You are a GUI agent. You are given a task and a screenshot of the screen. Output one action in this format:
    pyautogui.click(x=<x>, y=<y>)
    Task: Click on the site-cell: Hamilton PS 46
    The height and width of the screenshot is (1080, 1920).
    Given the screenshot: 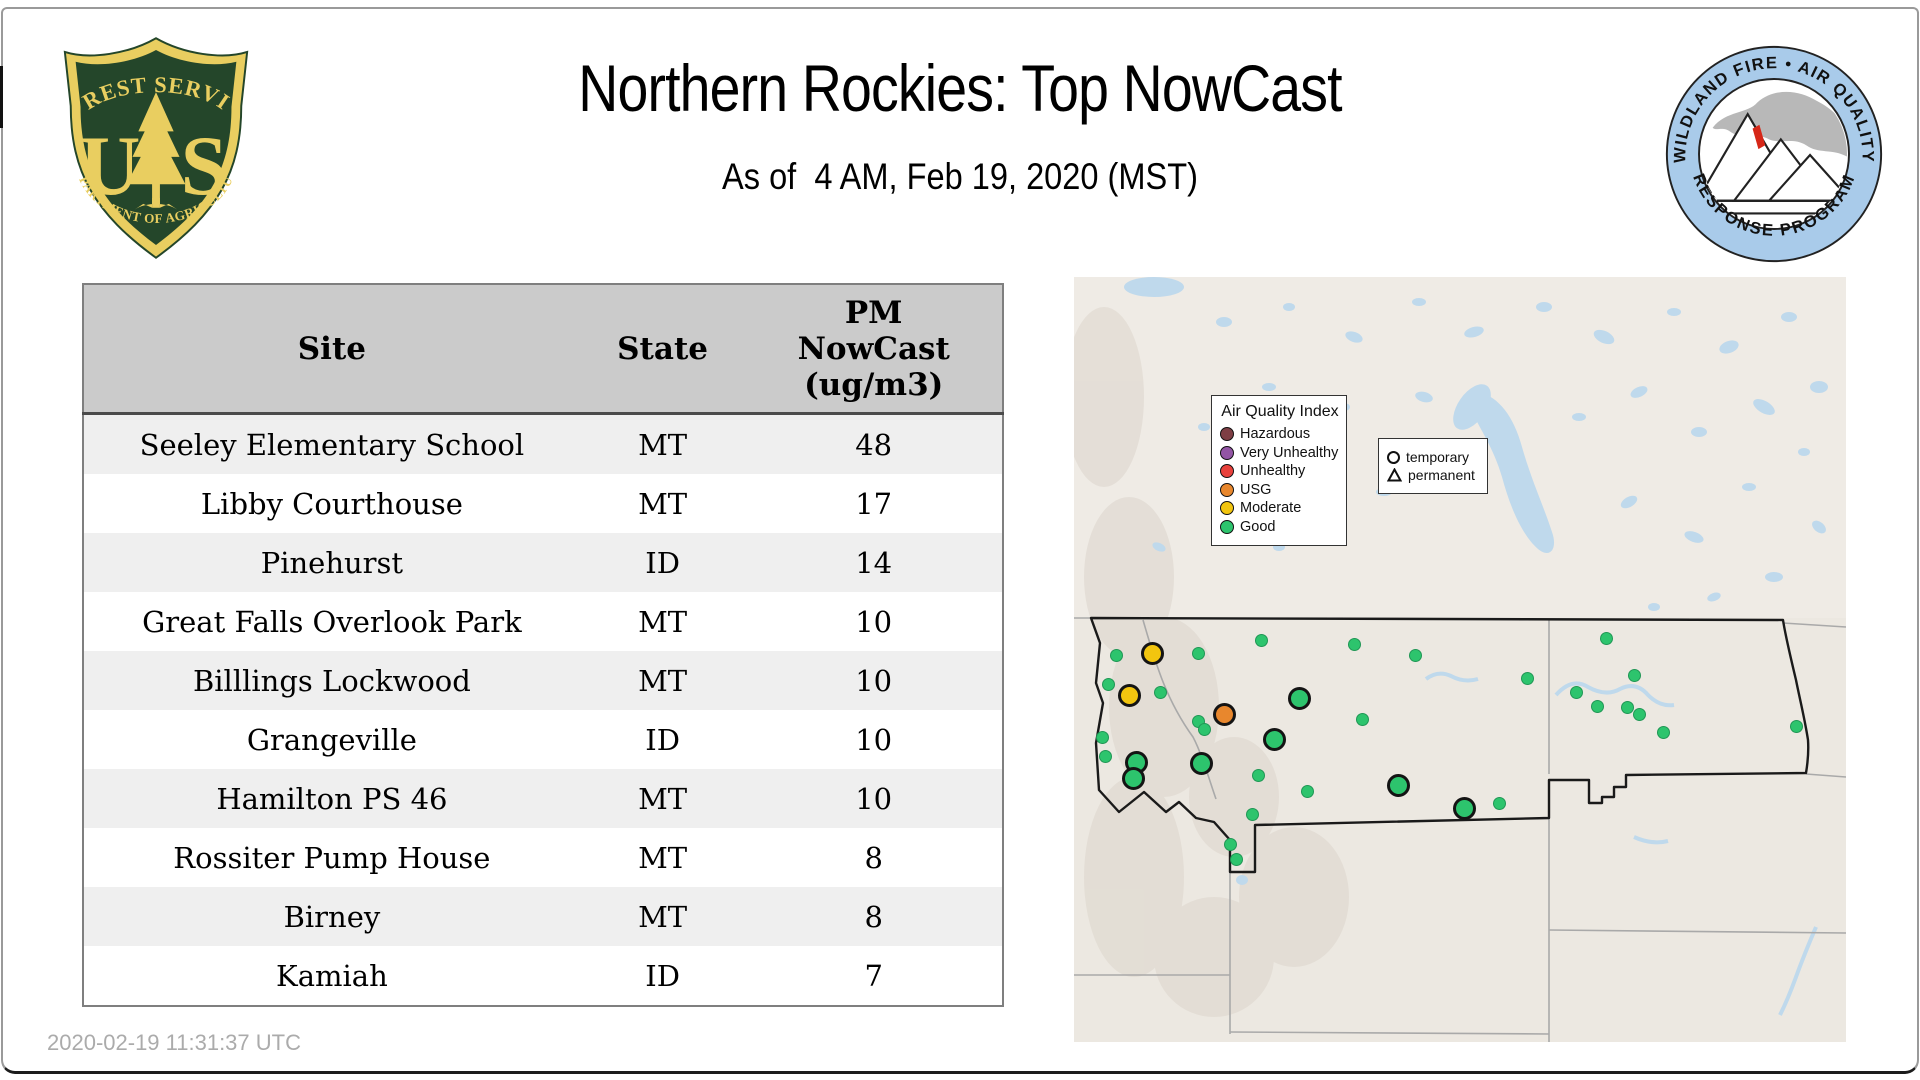 What is the action you would take?
    pyautogui.click(x=332, y=798)
    